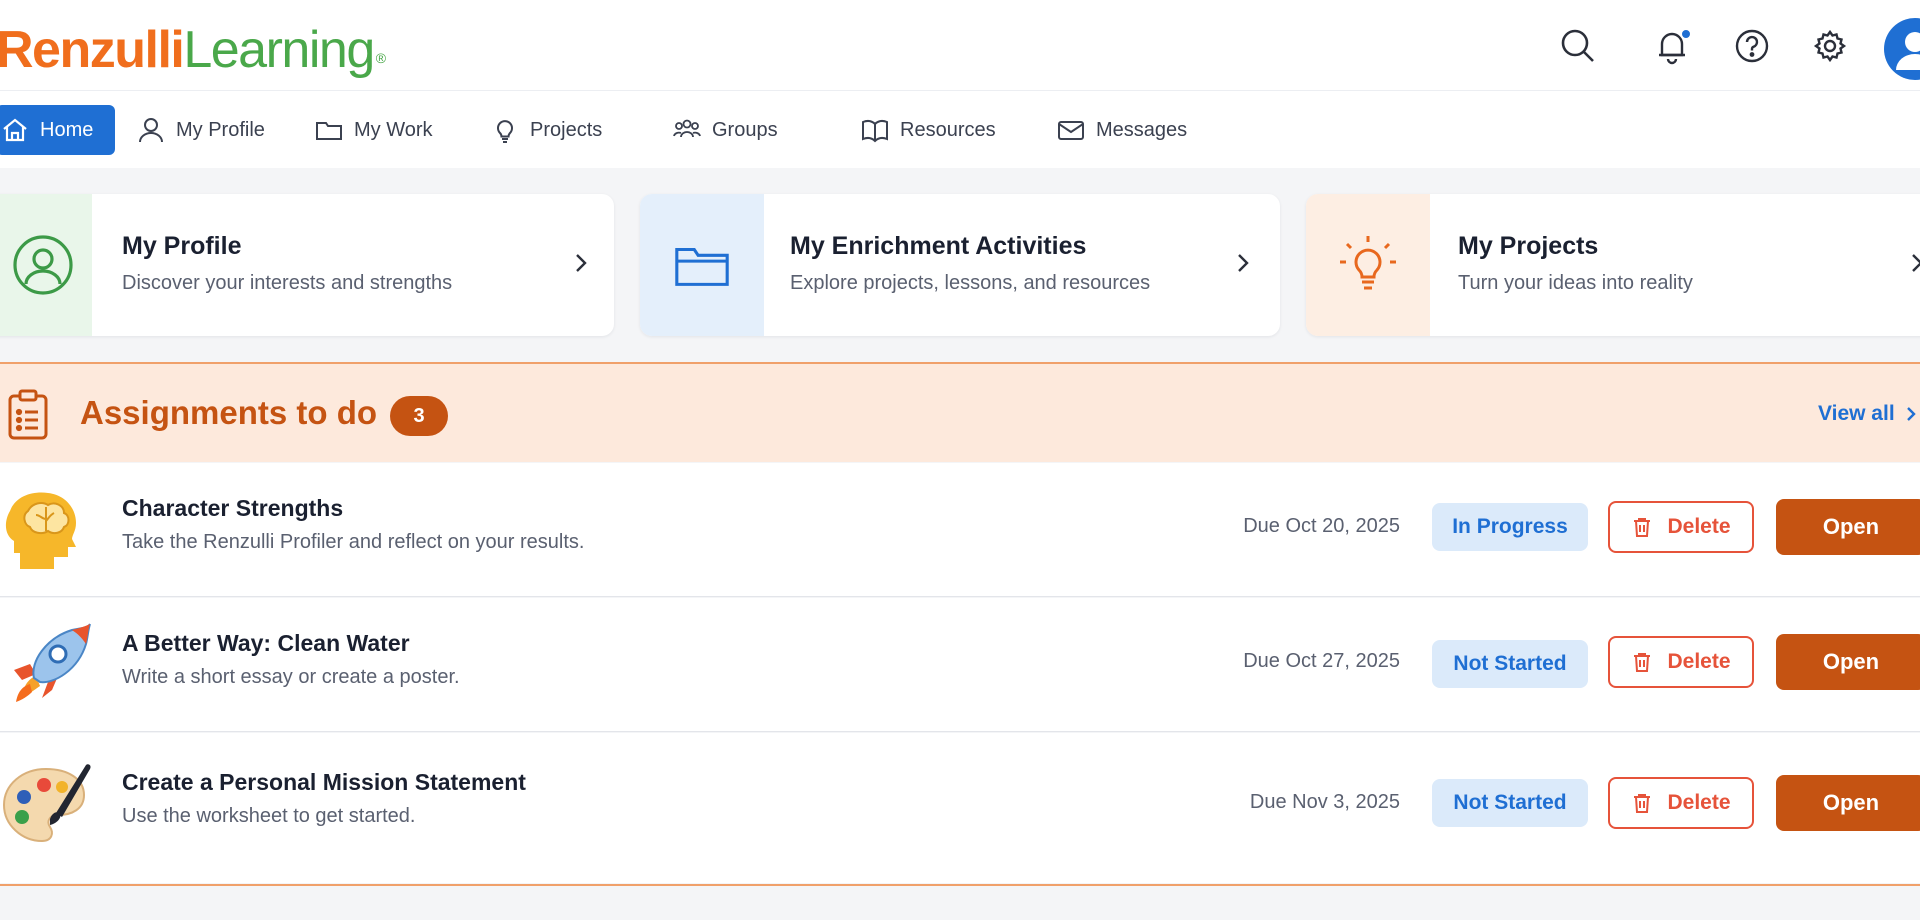 The height and width of the screenshot is (920, 1920). Describe the element at coordinates (566, 129) in the screenshot. I see `nav-label: Projects` at that location.